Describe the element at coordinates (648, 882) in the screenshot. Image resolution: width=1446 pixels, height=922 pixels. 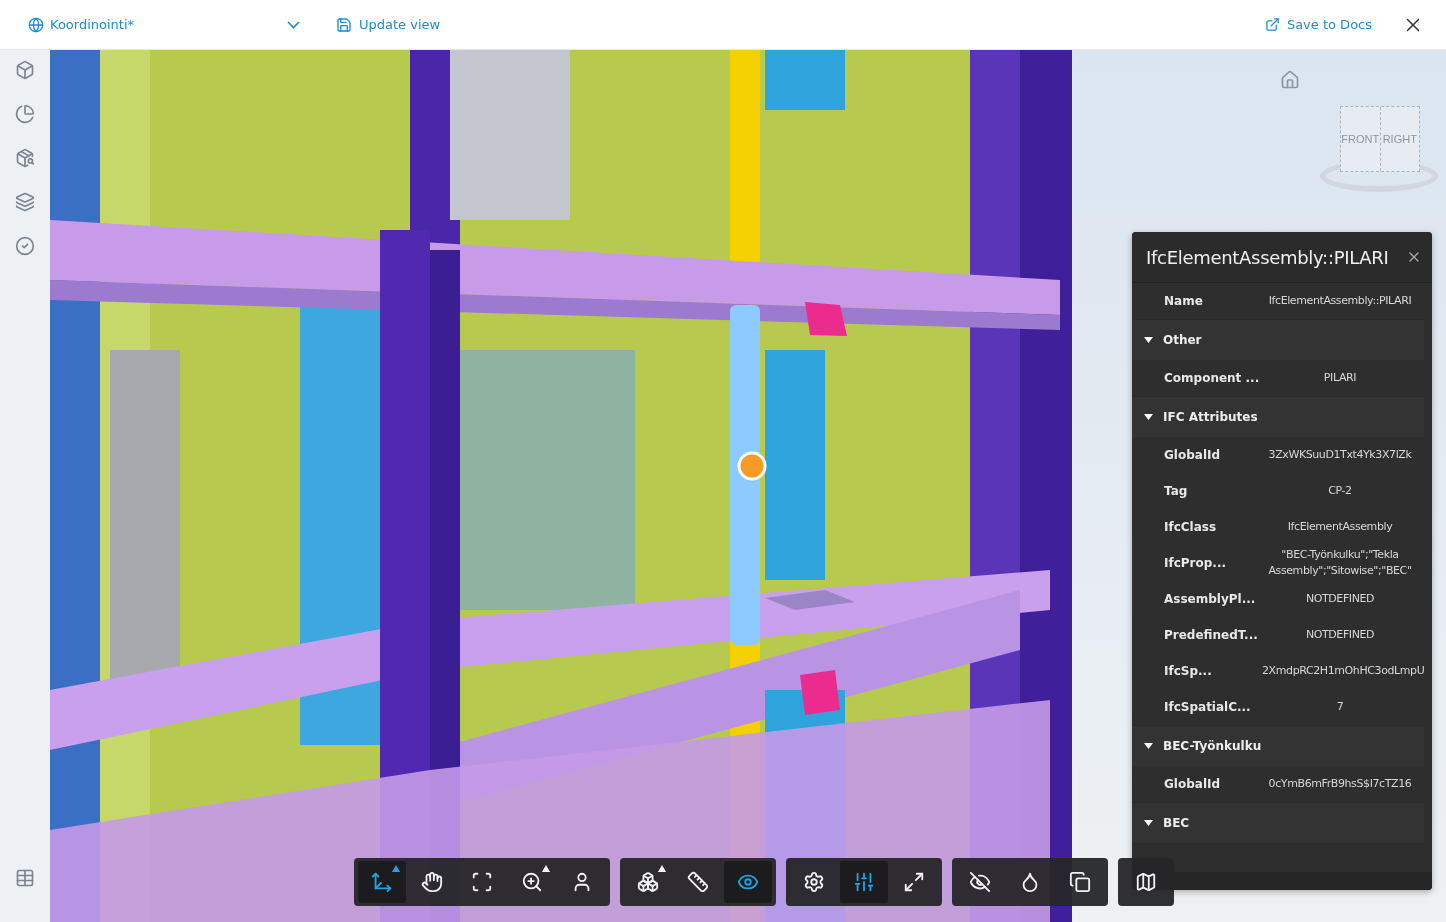
I see `box-icon` at that location.